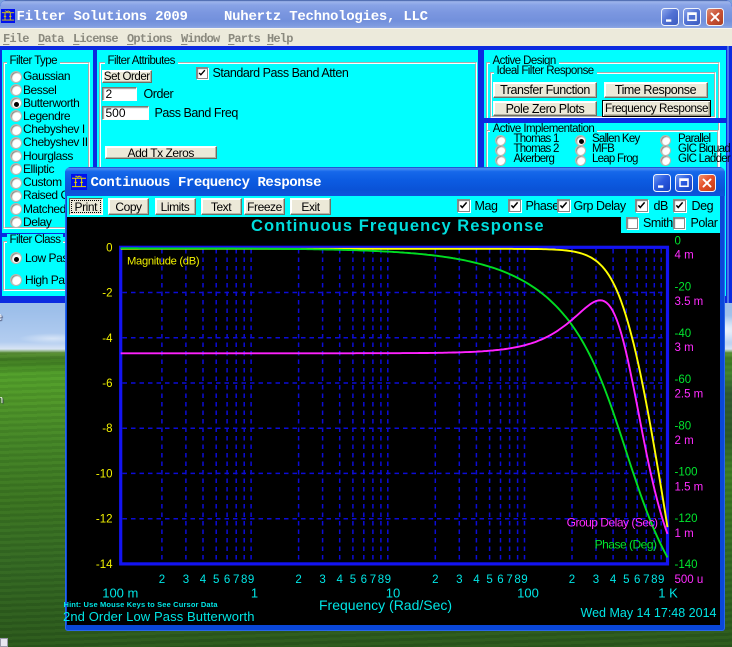 The height and width of the screenshot is (647, 732). Describe the element at coordinates (683, 255) in the screenshot. I see `svg-text: 4 m` at that location.